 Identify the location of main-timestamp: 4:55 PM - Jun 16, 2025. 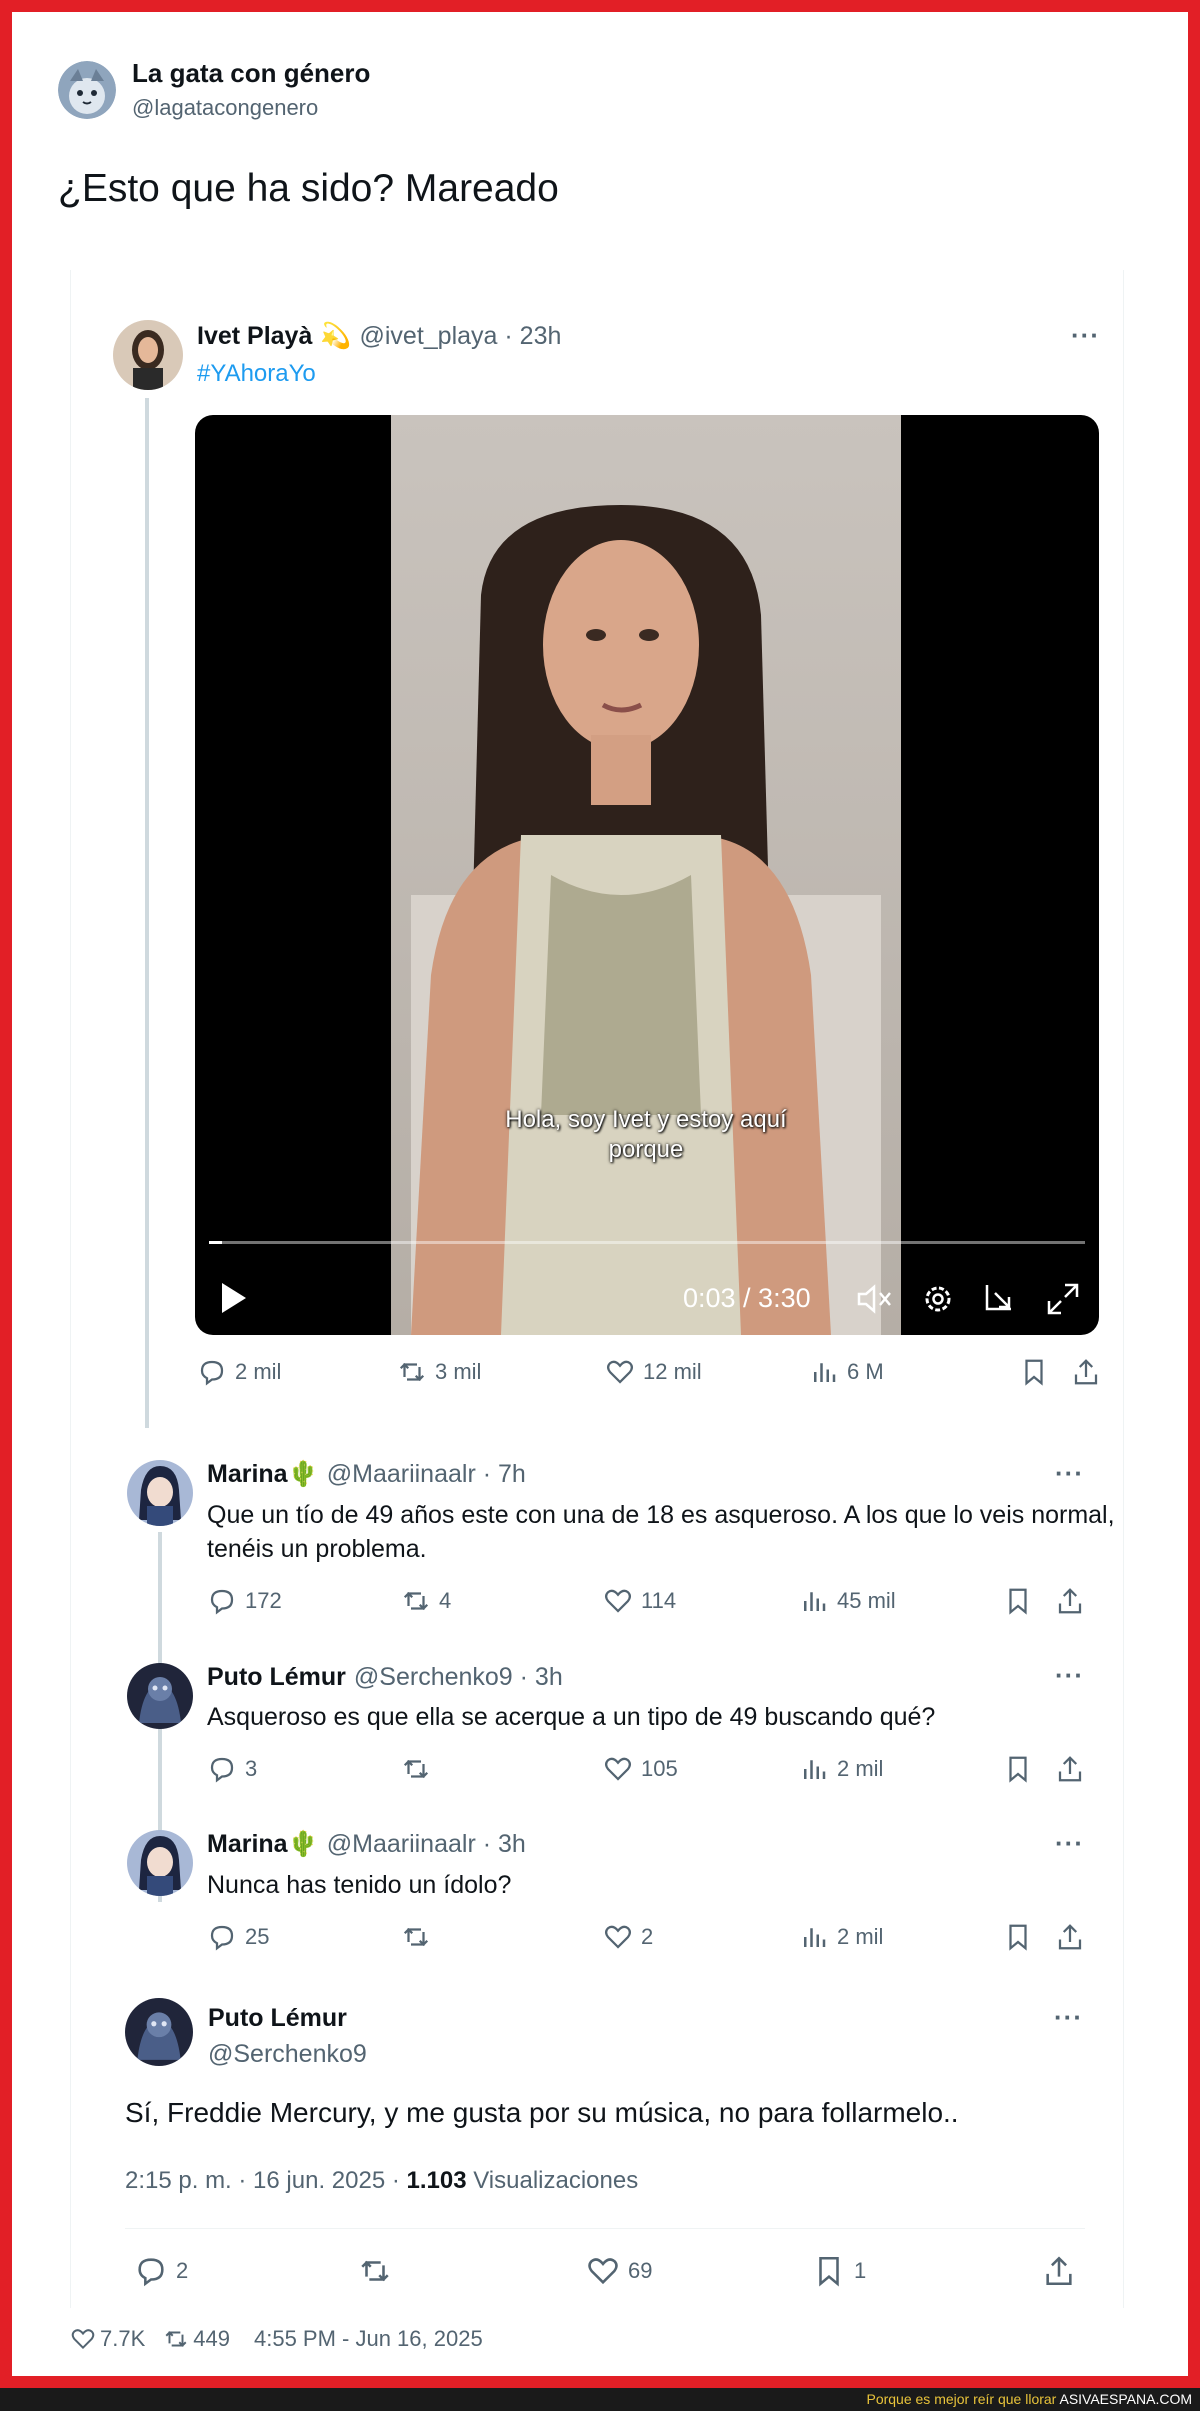
(368, 2339).